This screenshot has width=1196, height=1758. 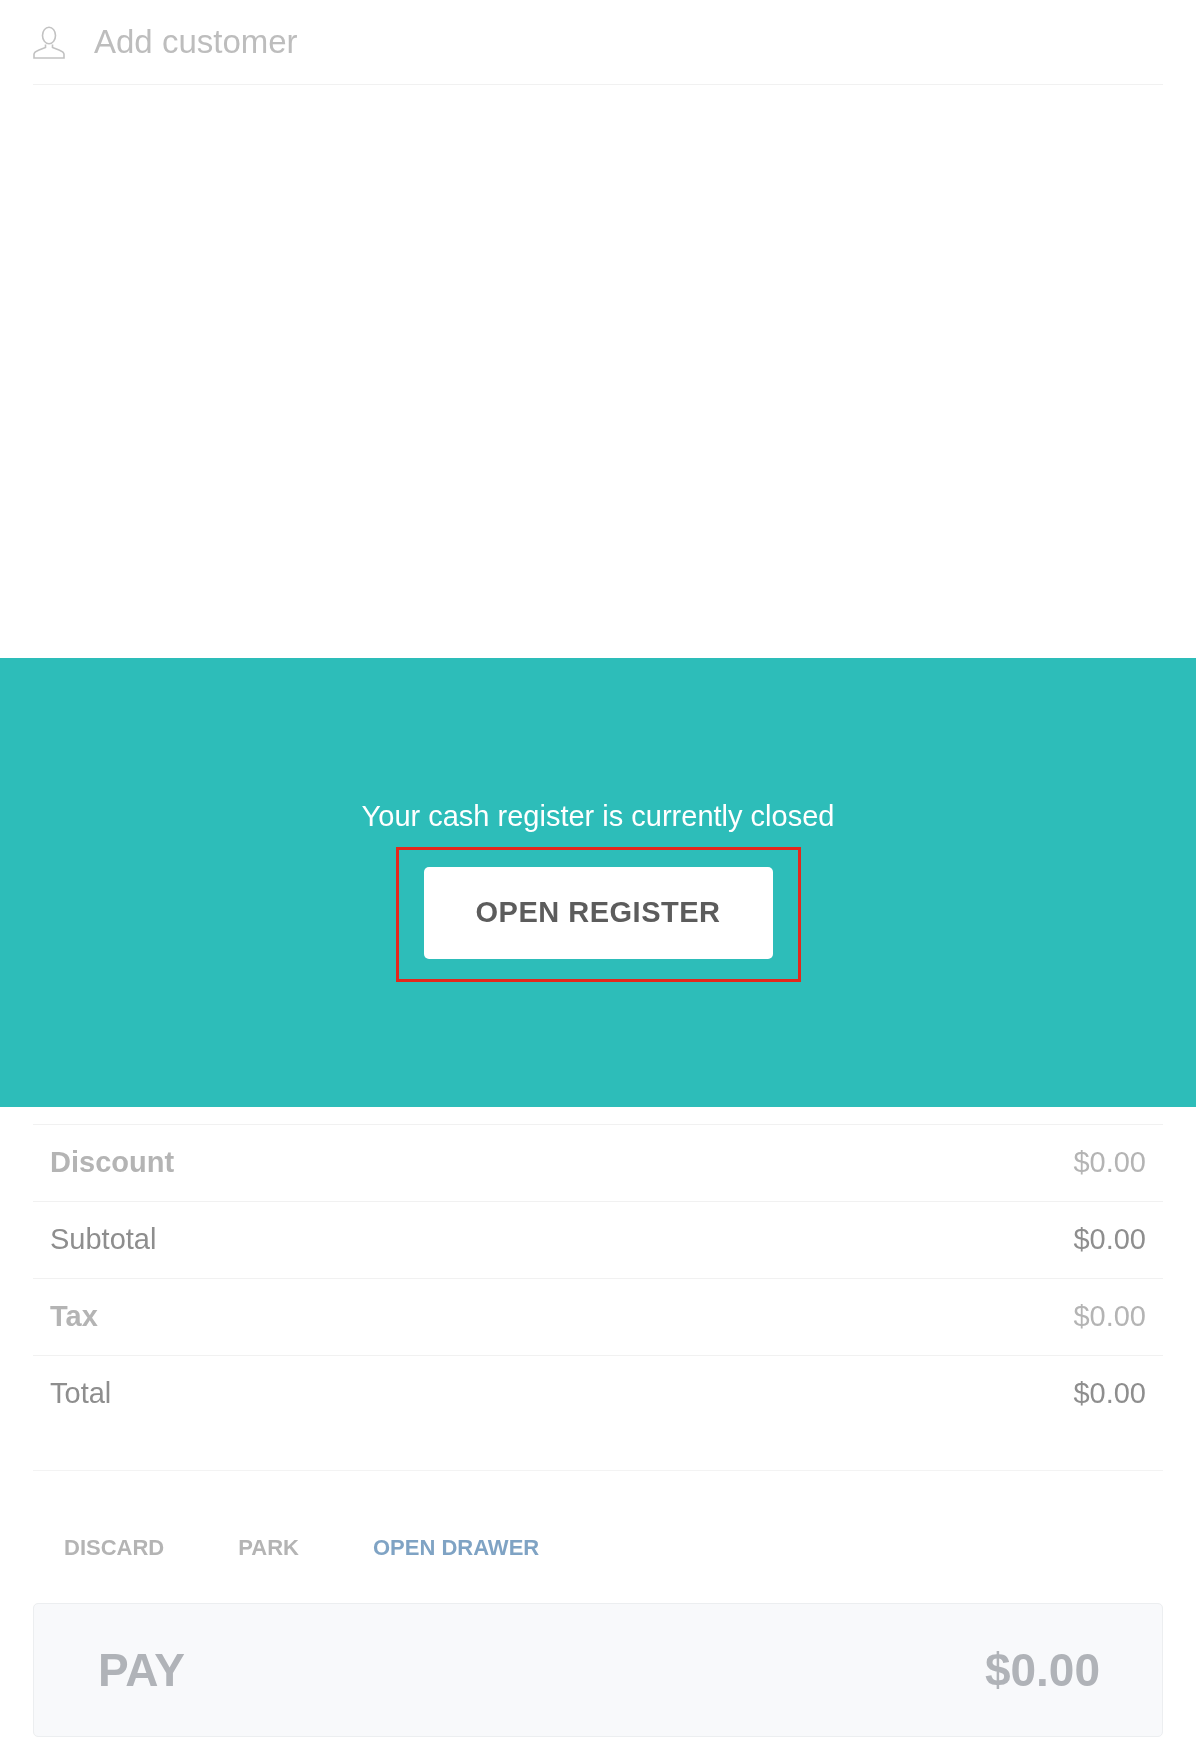 I want to click on pay-label: PAY, so click(x=141, y=1670).